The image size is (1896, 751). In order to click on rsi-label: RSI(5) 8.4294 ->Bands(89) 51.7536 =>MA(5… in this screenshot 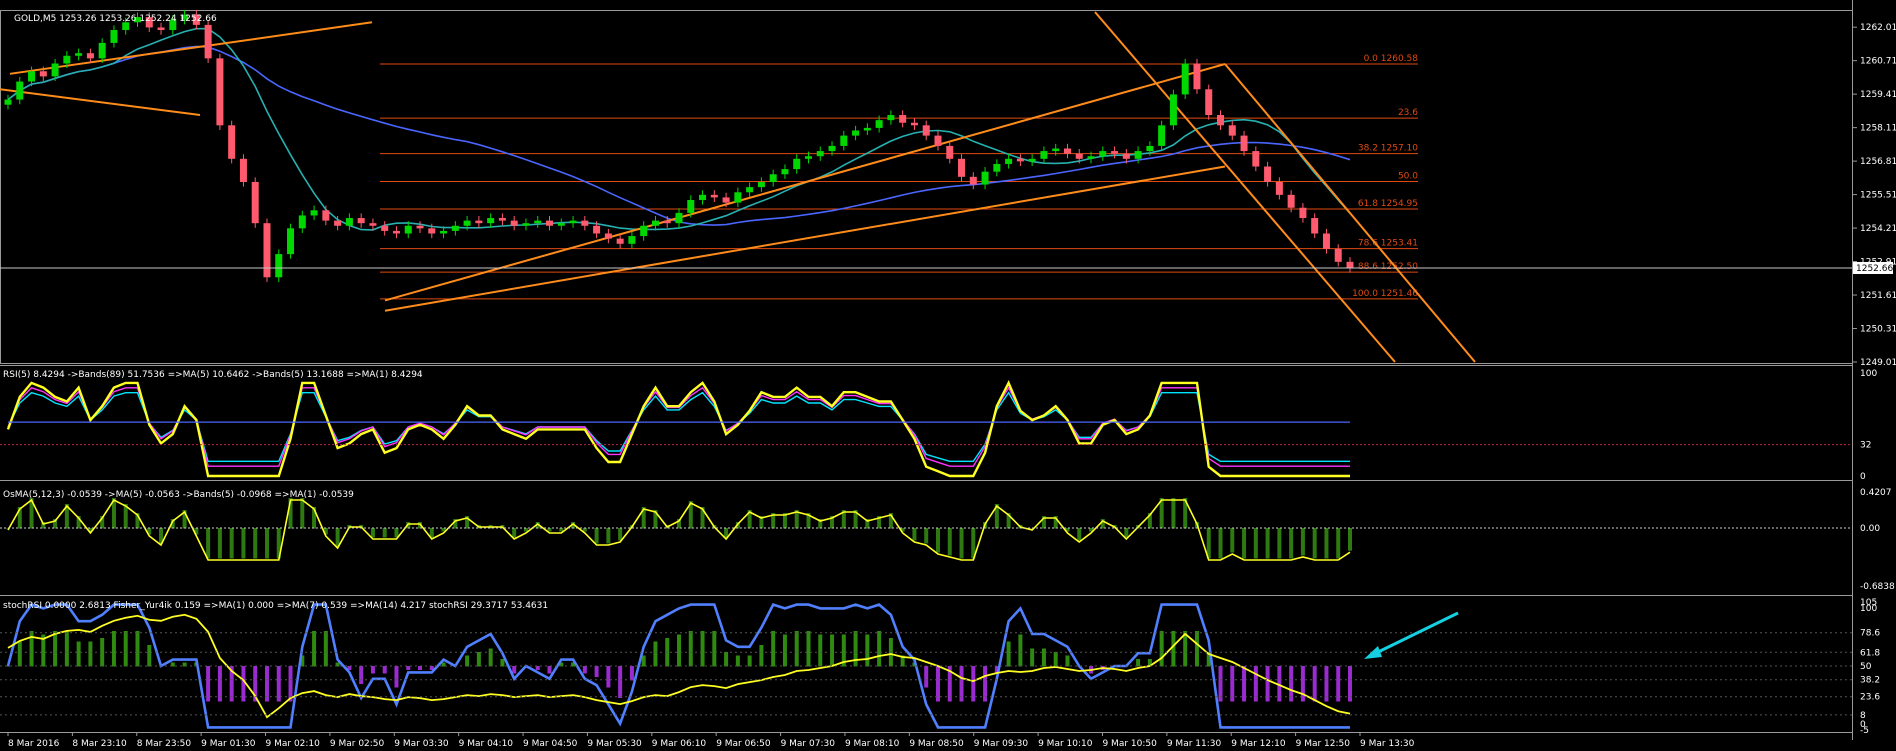, I will do `click(213, 375)`.